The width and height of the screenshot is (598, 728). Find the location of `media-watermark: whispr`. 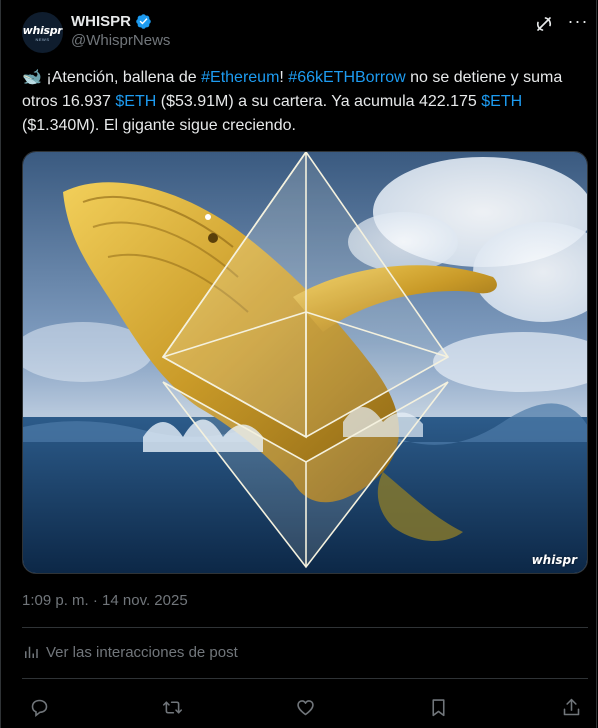

media-watermark: whispr is located at coordinates (554, 560).